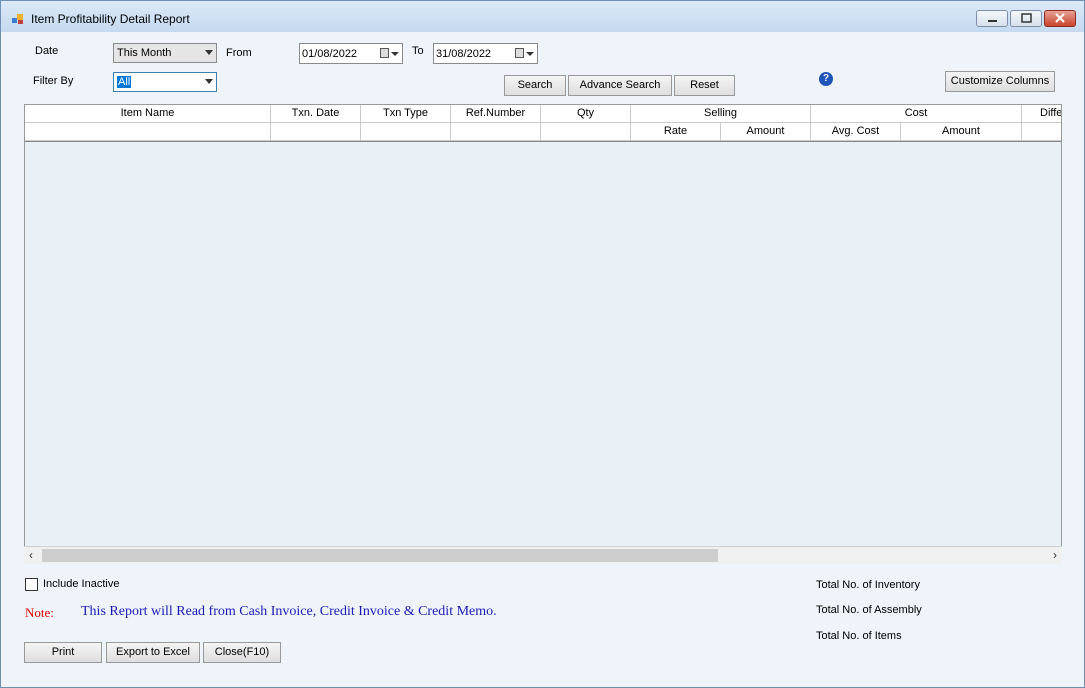  Describe the element at coordinates (1055, 555) in the screenshot. I see `chevron-right-icon: ›` at that location.